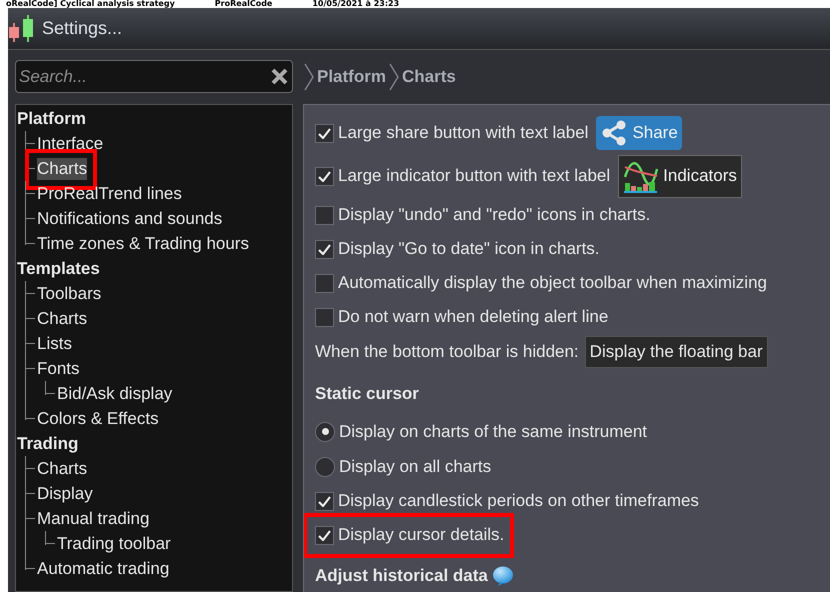 The height and width of the screenshot is (592, 830). Describe the element at coordinates (109, 193) in the screenshot. I see `tree-item: ProRealTrend lines` at that location.